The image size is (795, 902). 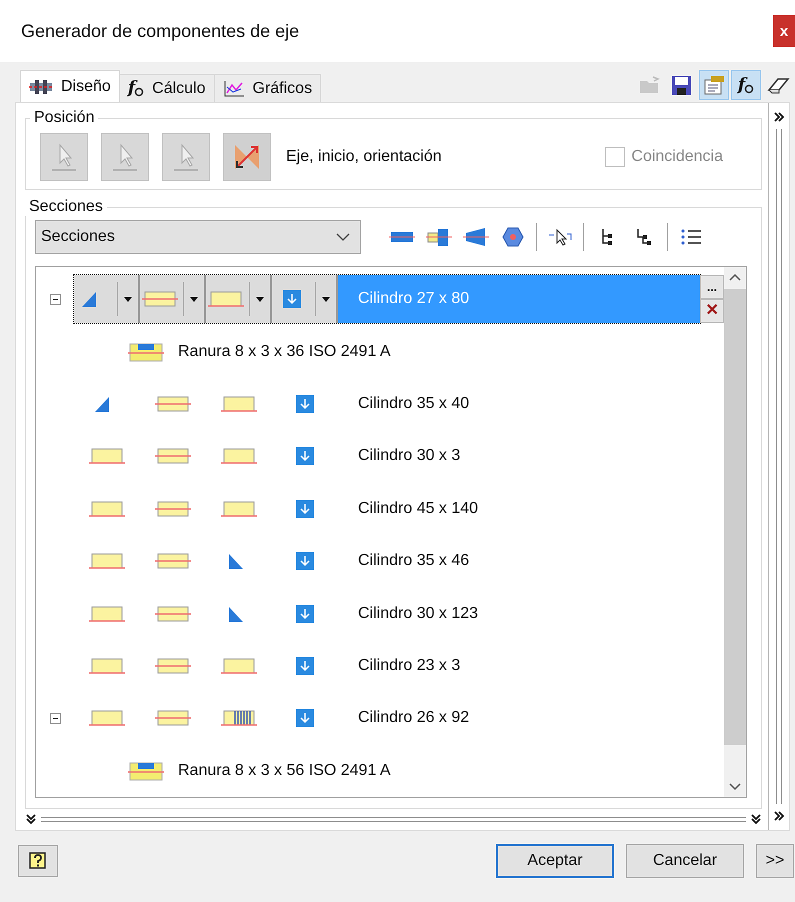 I want to click on section-row: Cilindro 23 x 3, so click(x=399, y=666).